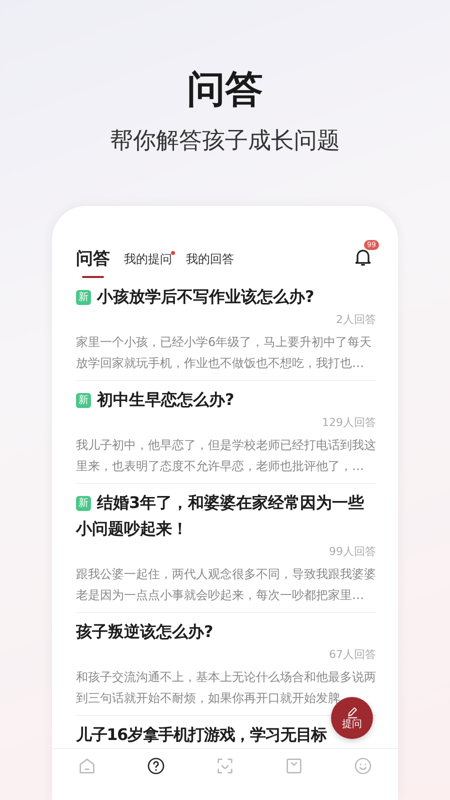 This screenshot has height=800, width=450. What do you see at coordinates (201, 735) in the screenshot?
I see `question-title: 儿子16岁拿手机打游戏，学习无目标` at bounding box center [201, 735].